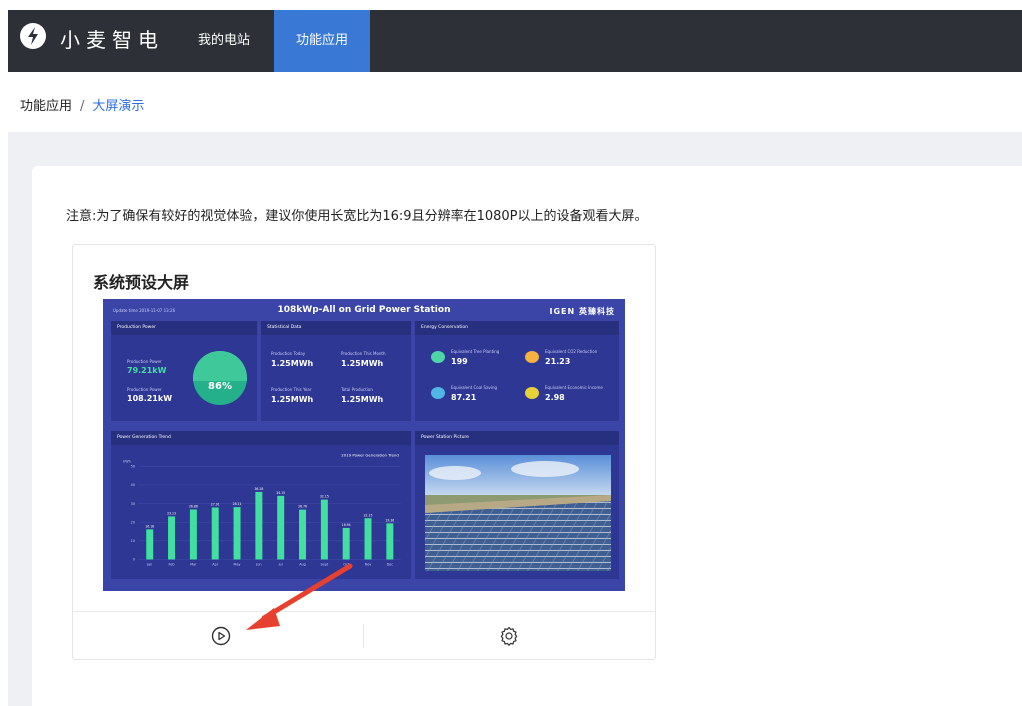 The height and width of the screenshot is (706, 1022). I want to click on top-navbar: 小麦智电 我的电站 功能应用, so click(515, 41).